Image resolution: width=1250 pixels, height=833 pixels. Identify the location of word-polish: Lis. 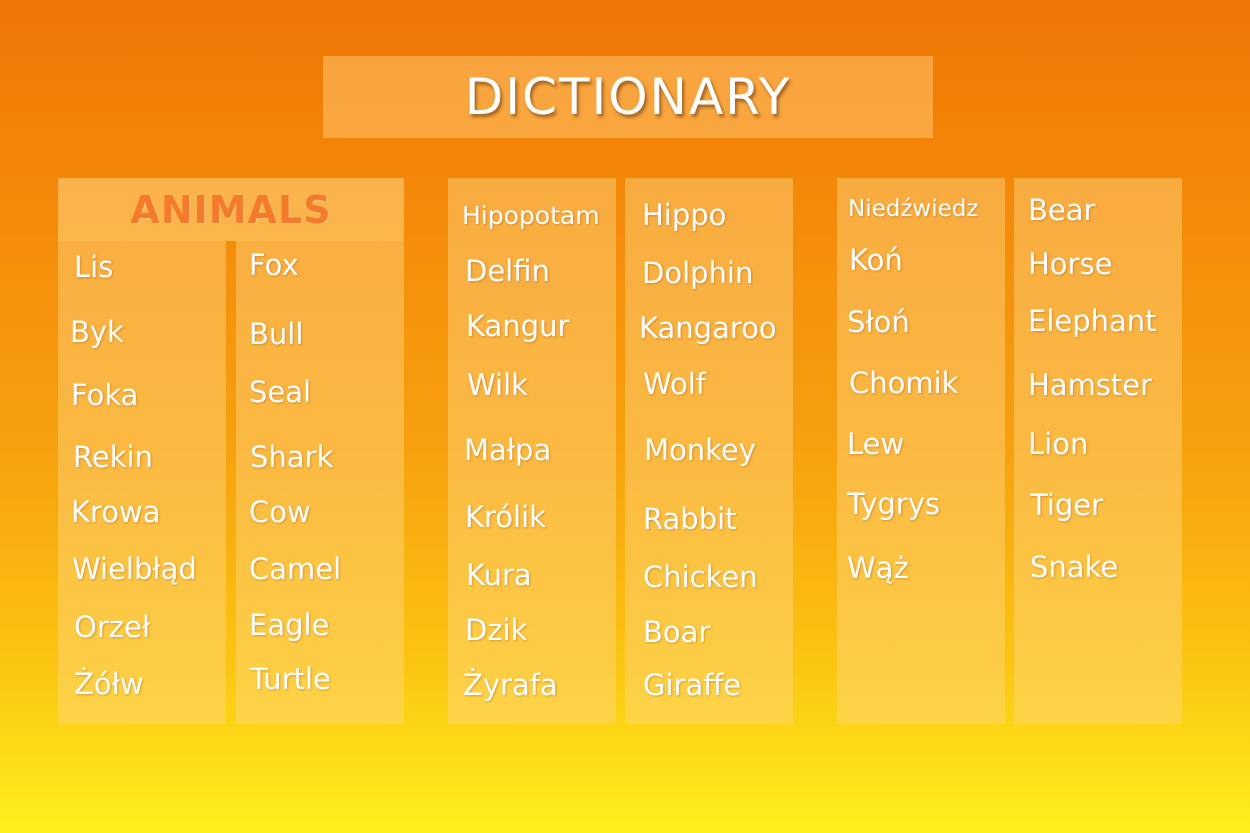
(94, 267).